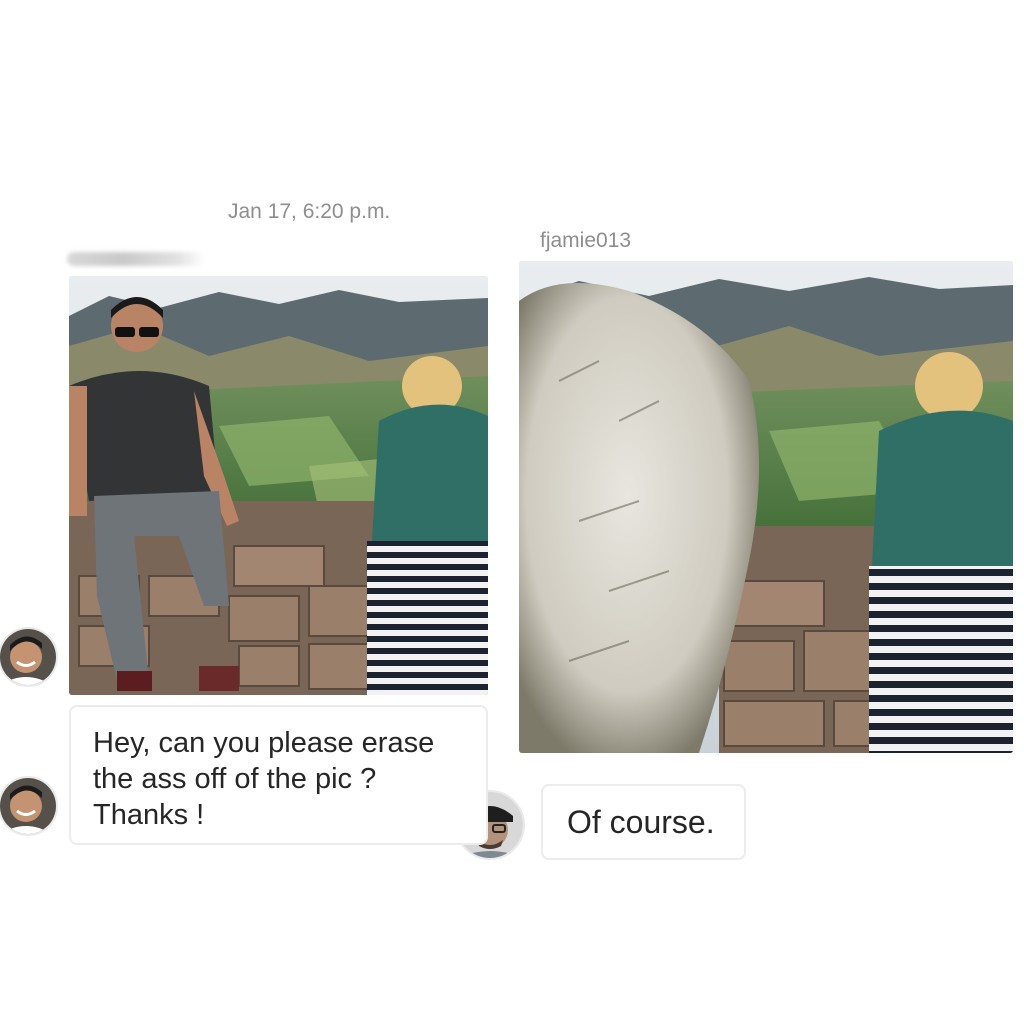 The width and height of the screenshot is (1024, 1024). I want to click on message-line: Thanks !, so click(149, 815).